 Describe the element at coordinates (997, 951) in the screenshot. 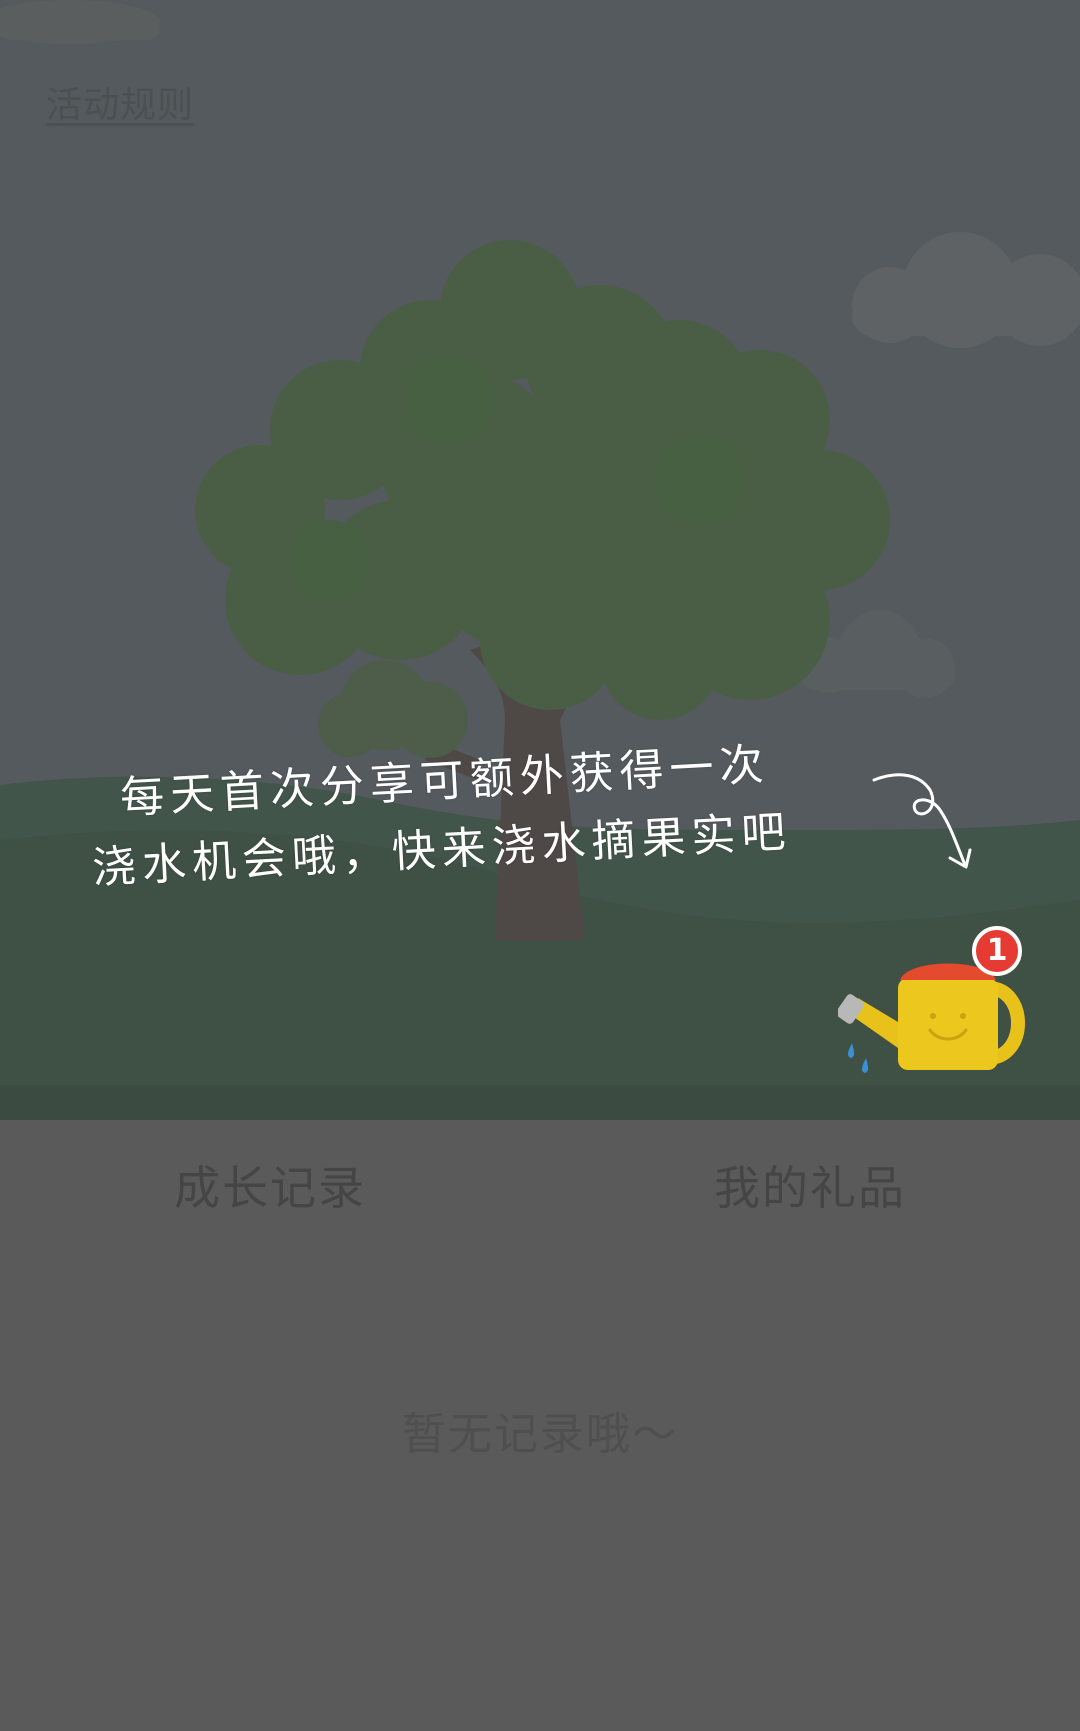

I see `notification-badge: 1` at that location.